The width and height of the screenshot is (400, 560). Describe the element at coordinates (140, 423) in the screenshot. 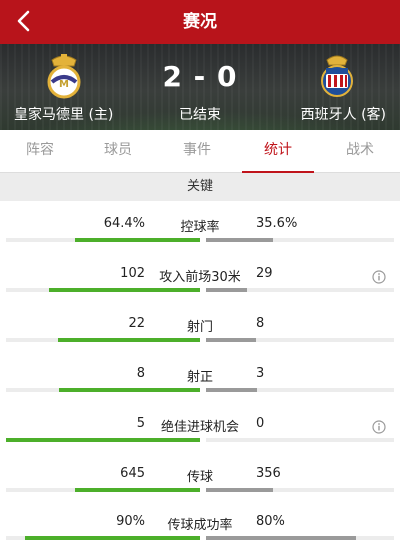

I see `home-value: 5` at that location.